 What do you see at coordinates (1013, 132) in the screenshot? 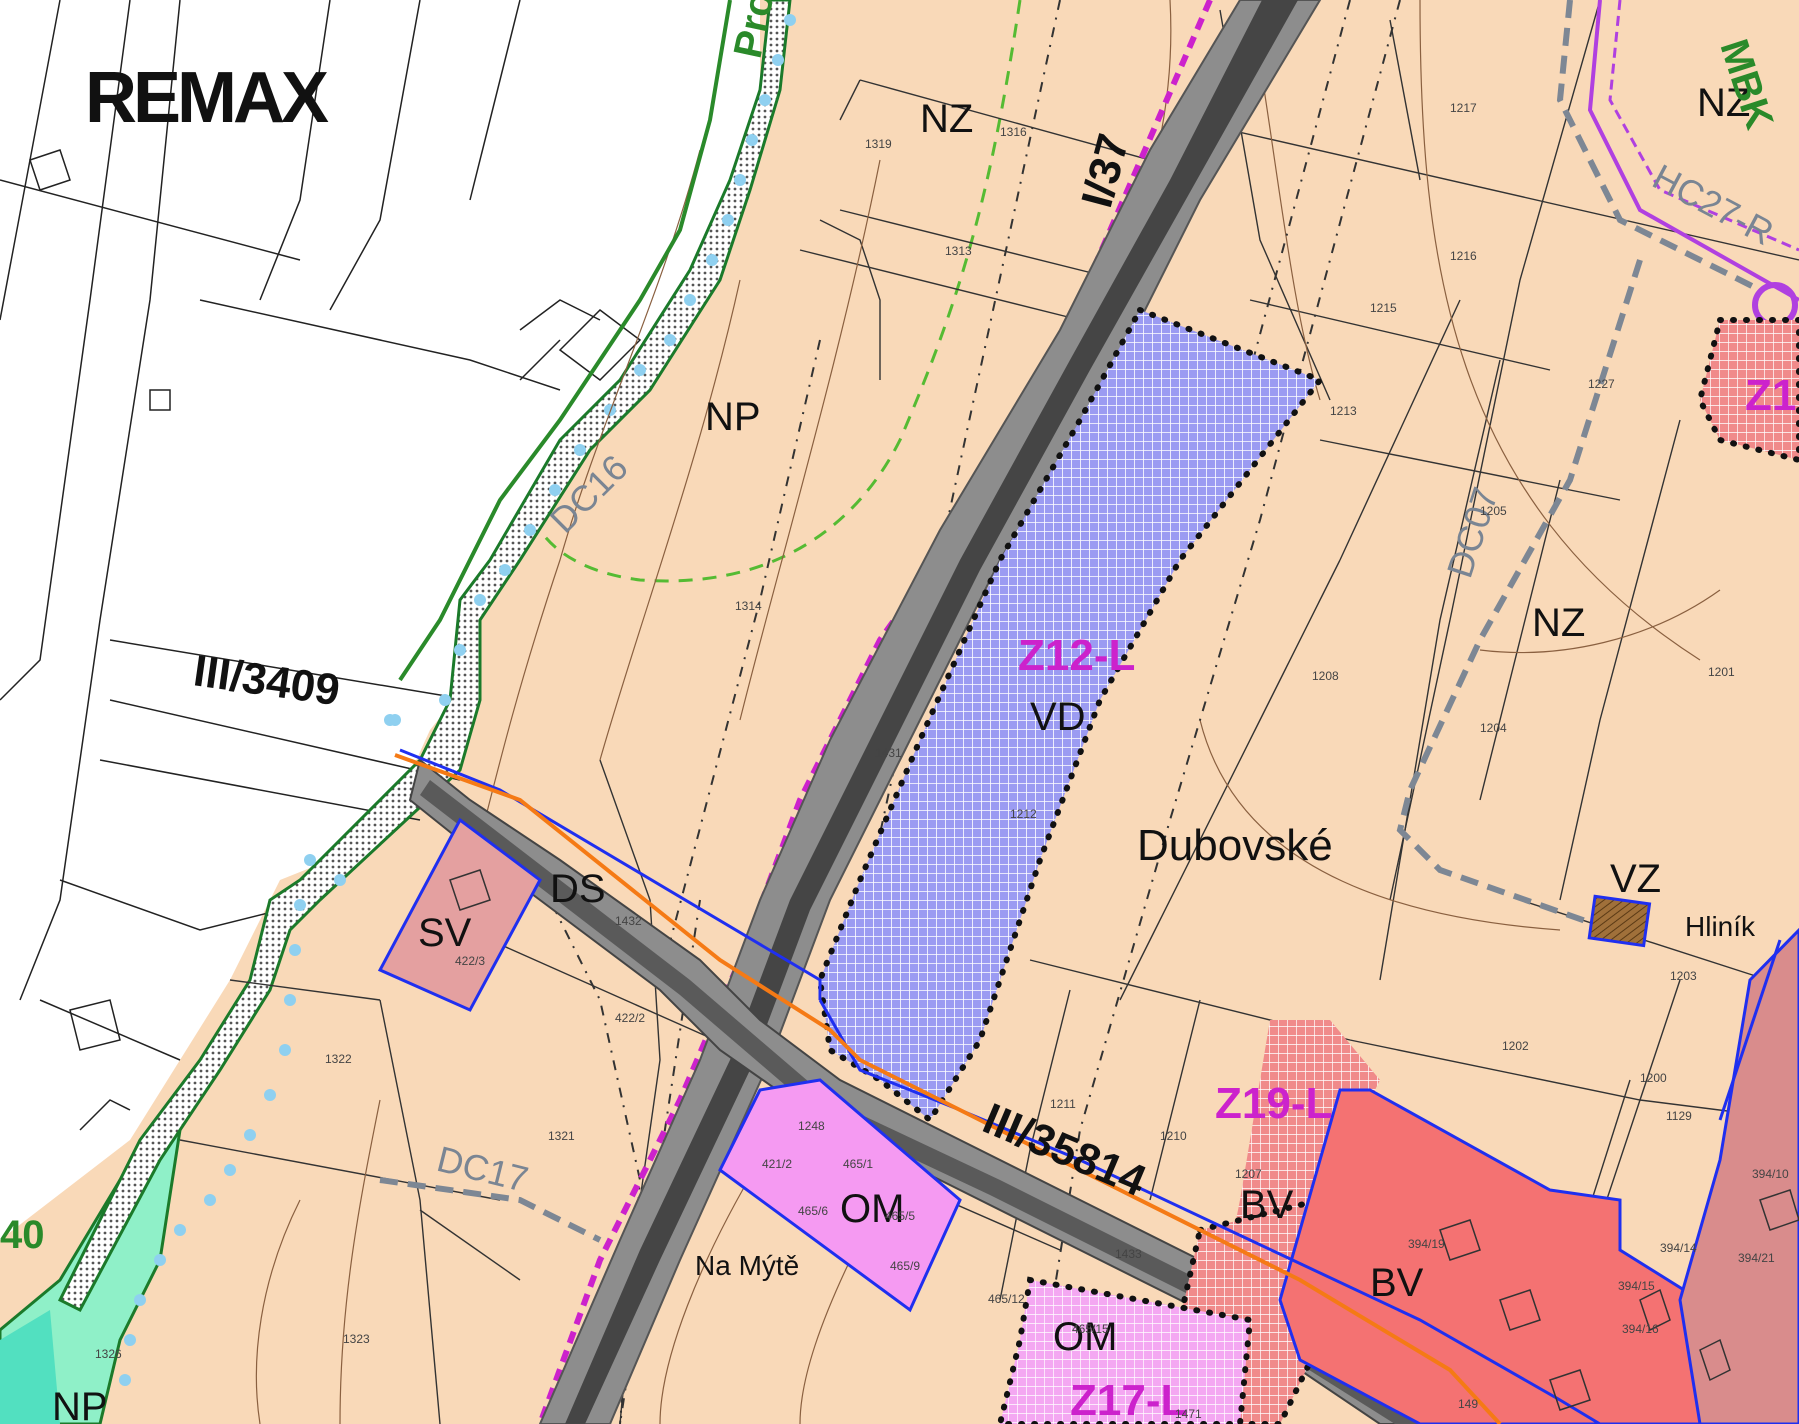
I see `parcel-number: 1316` at bounding box center [1013, 132].